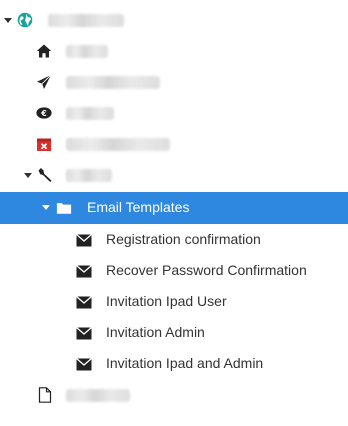 The height and width of the screenshot is (426, 348). I want to click on tree-item-tools-label, so click(89, 175).